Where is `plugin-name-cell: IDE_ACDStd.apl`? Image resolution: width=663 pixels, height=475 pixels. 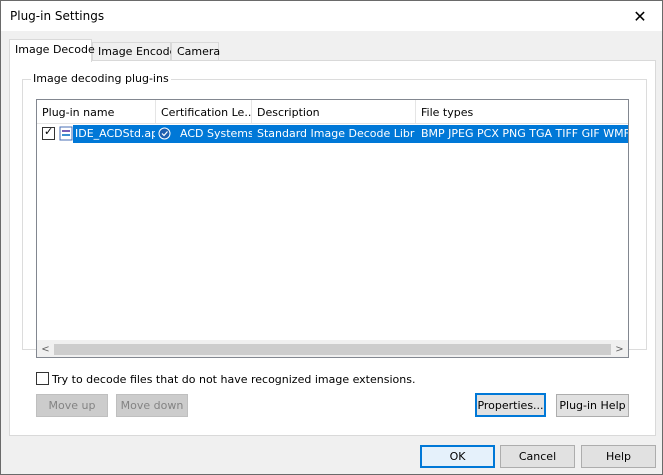
plugin-name-cell: IDE_ACDStd.apl is located at coordinates (115, 133).